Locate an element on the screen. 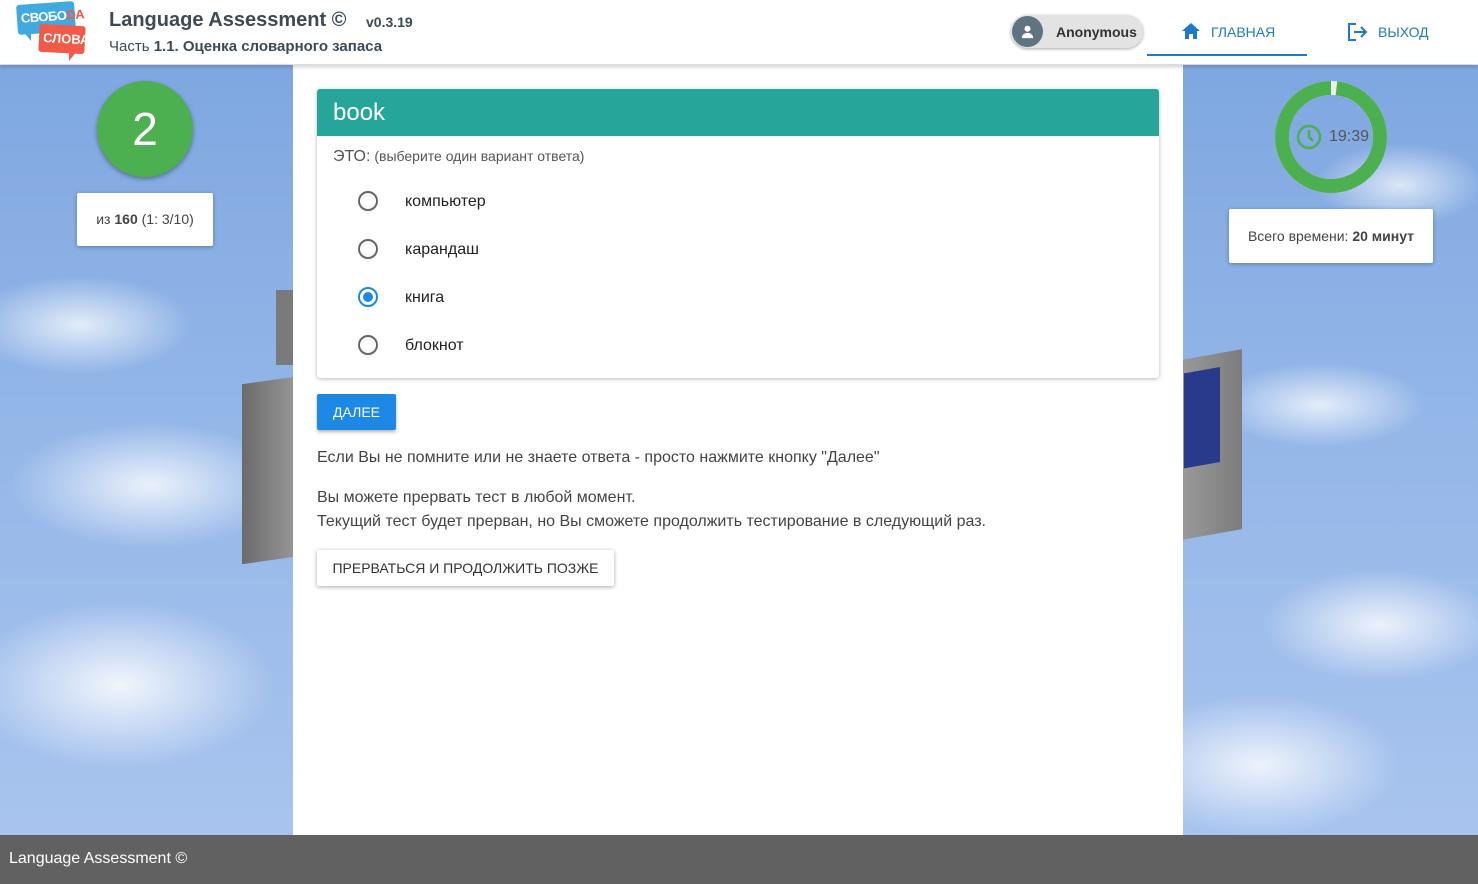 This screenshot has width=1478, height=884. answer-option: компьютер is located at coordinates (738, 201).